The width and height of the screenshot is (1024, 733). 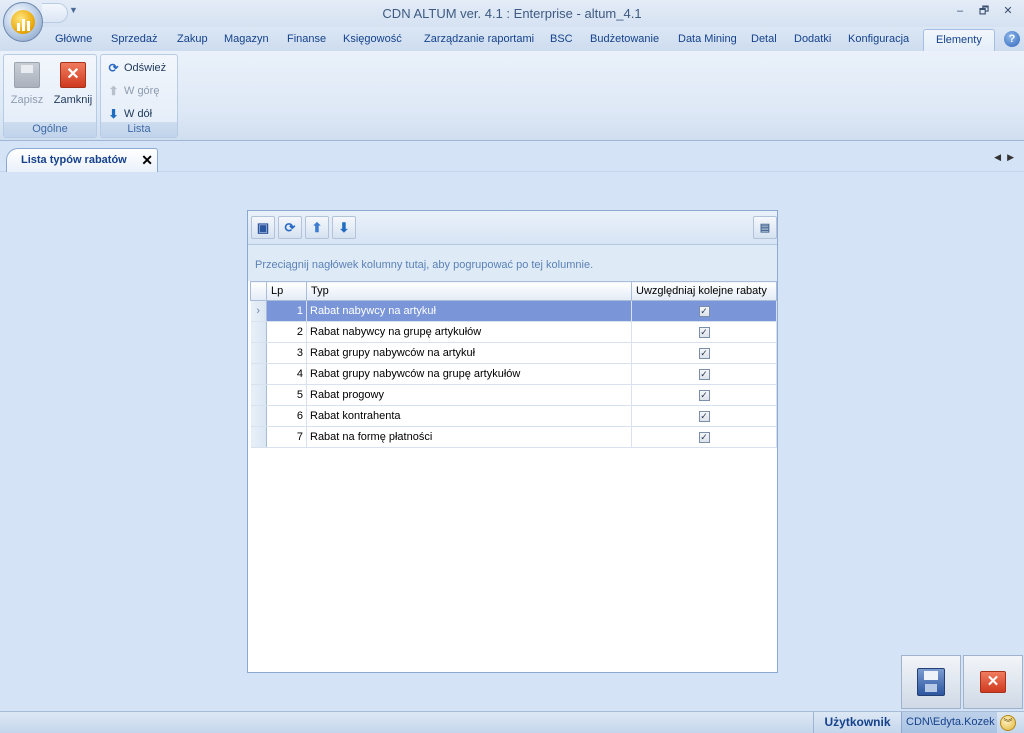 What do you see at coordinates (306, 41) in the screenshot?
I see `tab-finanse: Finanse` at bounding box center [306, 41].